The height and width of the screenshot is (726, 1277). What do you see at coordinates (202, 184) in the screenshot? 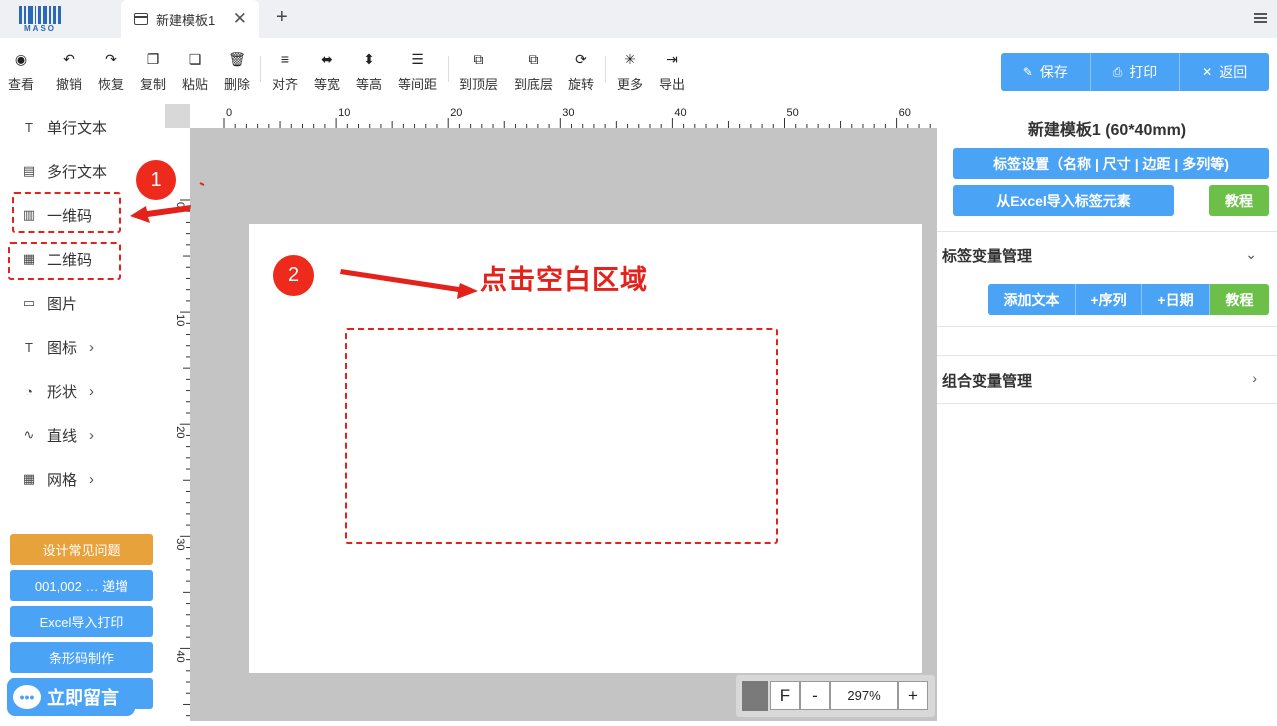
I see `red-tick-mark` at bounding box center [202, 184].